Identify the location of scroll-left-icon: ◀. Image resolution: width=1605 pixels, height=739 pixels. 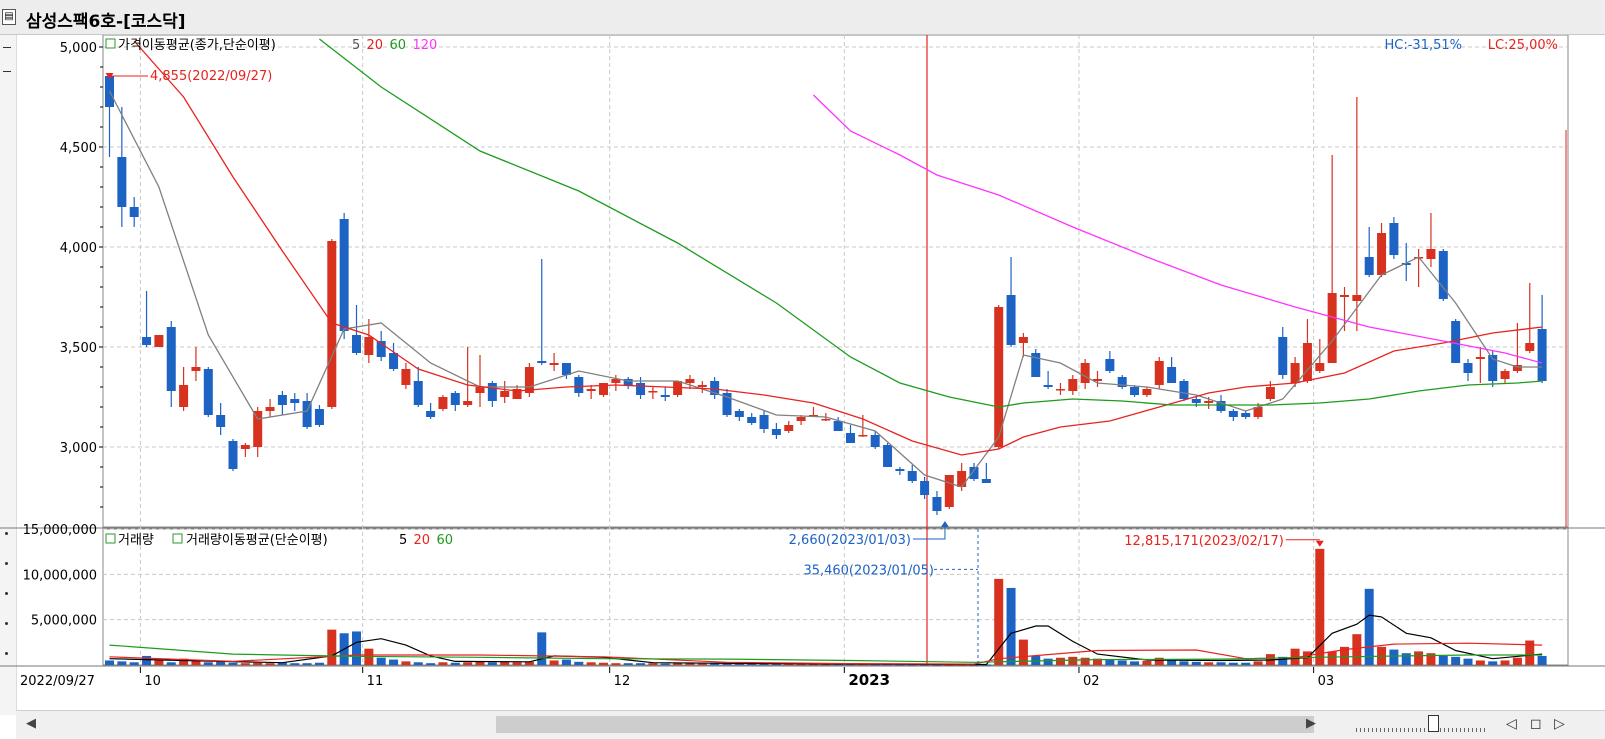
(31, 724).